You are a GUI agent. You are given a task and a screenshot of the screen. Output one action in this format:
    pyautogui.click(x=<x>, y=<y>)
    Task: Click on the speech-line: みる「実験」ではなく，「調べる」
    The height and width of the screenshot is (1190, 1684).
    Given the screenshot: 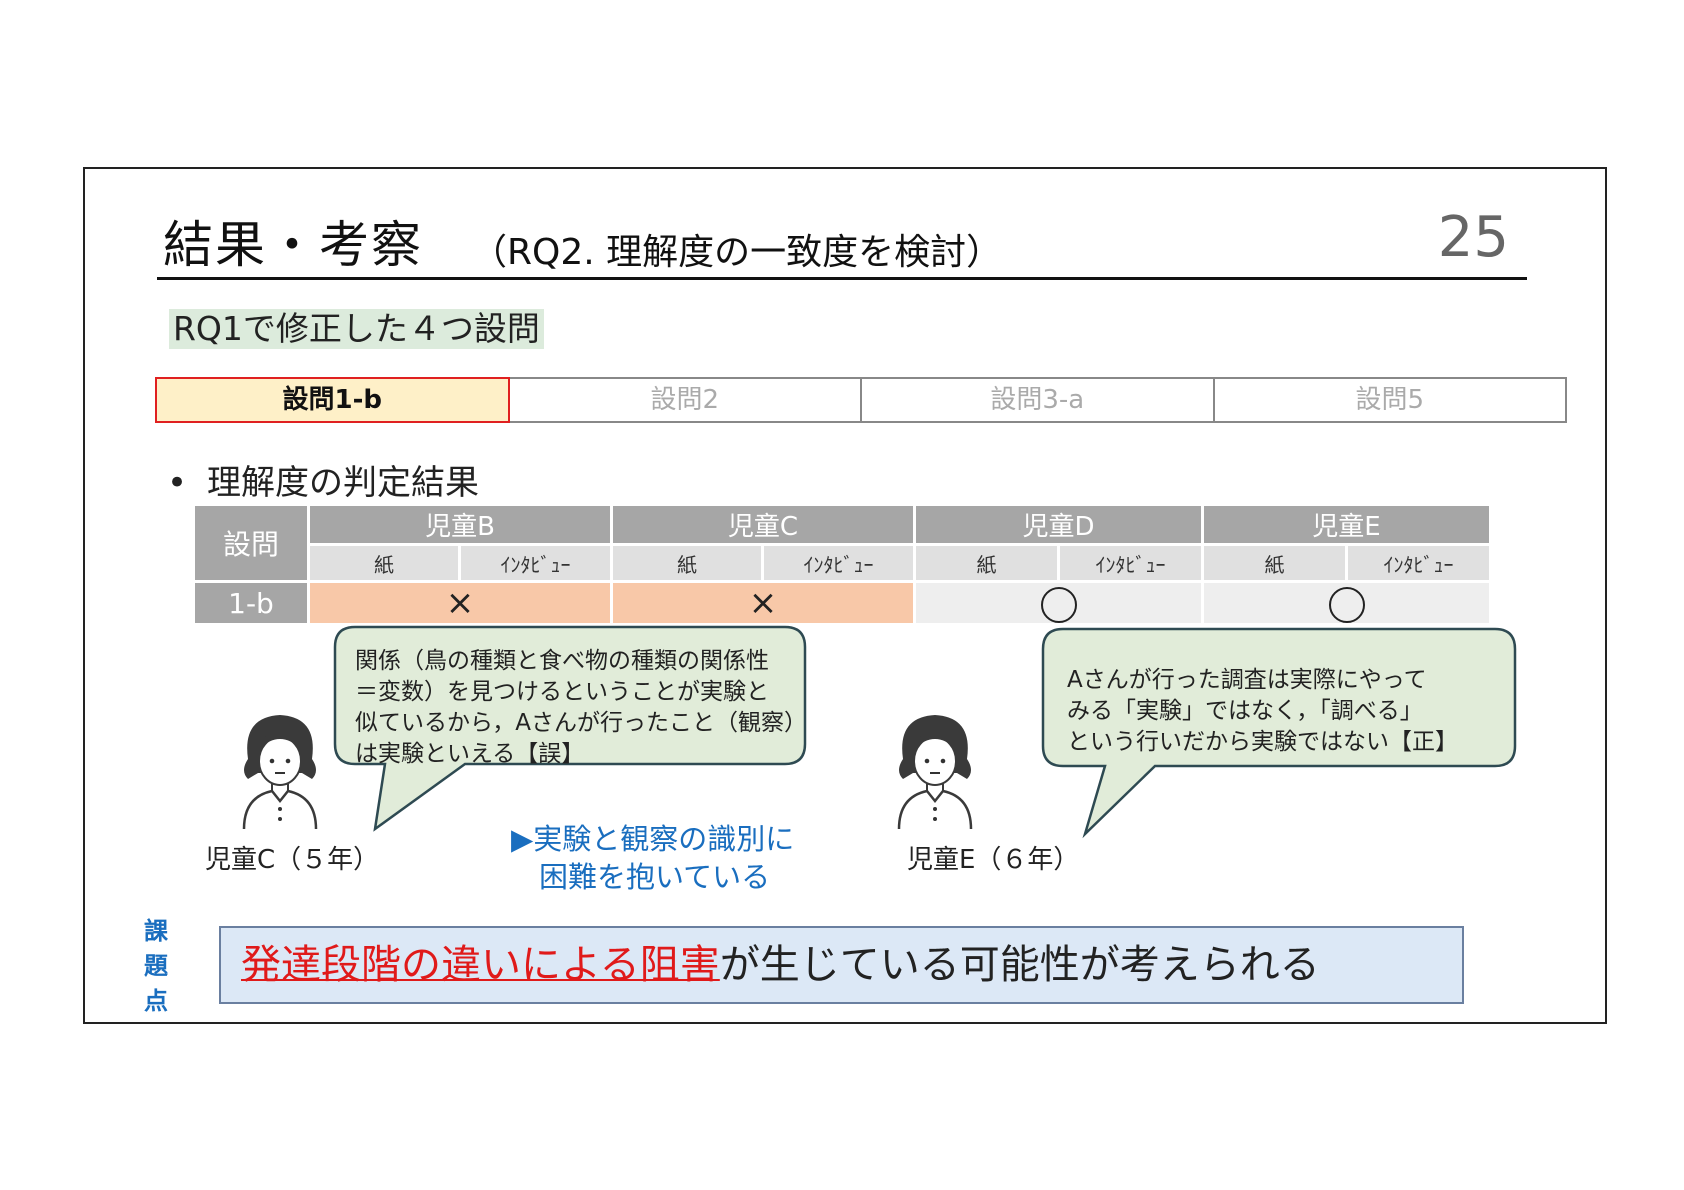 What is the action you would take?
    pyautogui.click(x=1245, y=711)
    